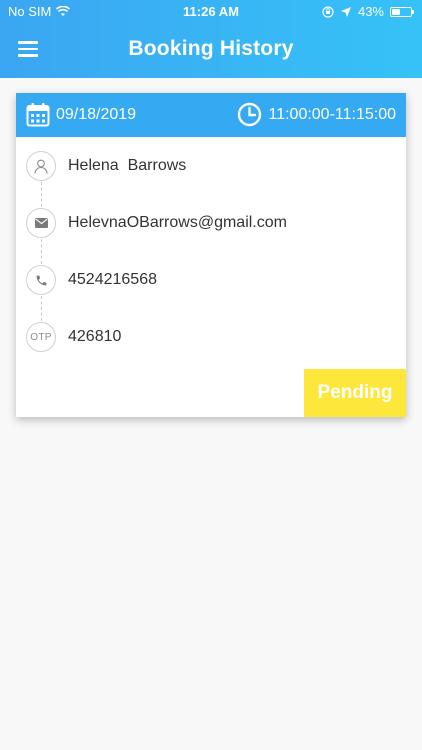  Describe the element at coordinates (96, 114) in the screenshot. I see `booking-date-text: 09/18/2019` at that location.